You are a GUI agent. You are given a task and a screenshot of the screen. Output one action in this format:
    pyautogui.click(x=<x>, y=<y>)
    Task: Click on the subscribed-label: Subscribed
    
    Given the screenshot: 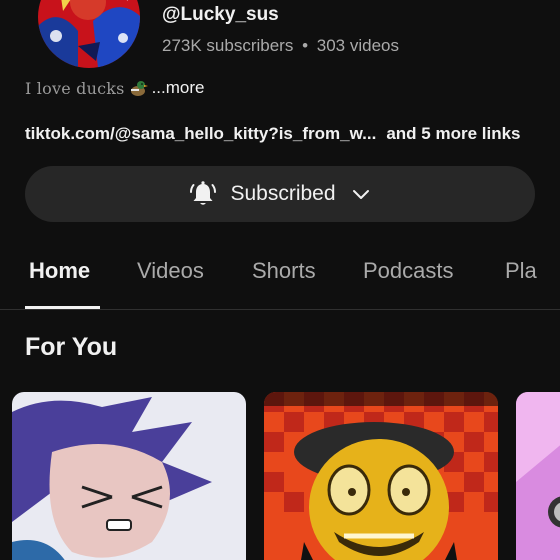 What is the action you would take?
    pyautogui.click(x=283, y=193)
    